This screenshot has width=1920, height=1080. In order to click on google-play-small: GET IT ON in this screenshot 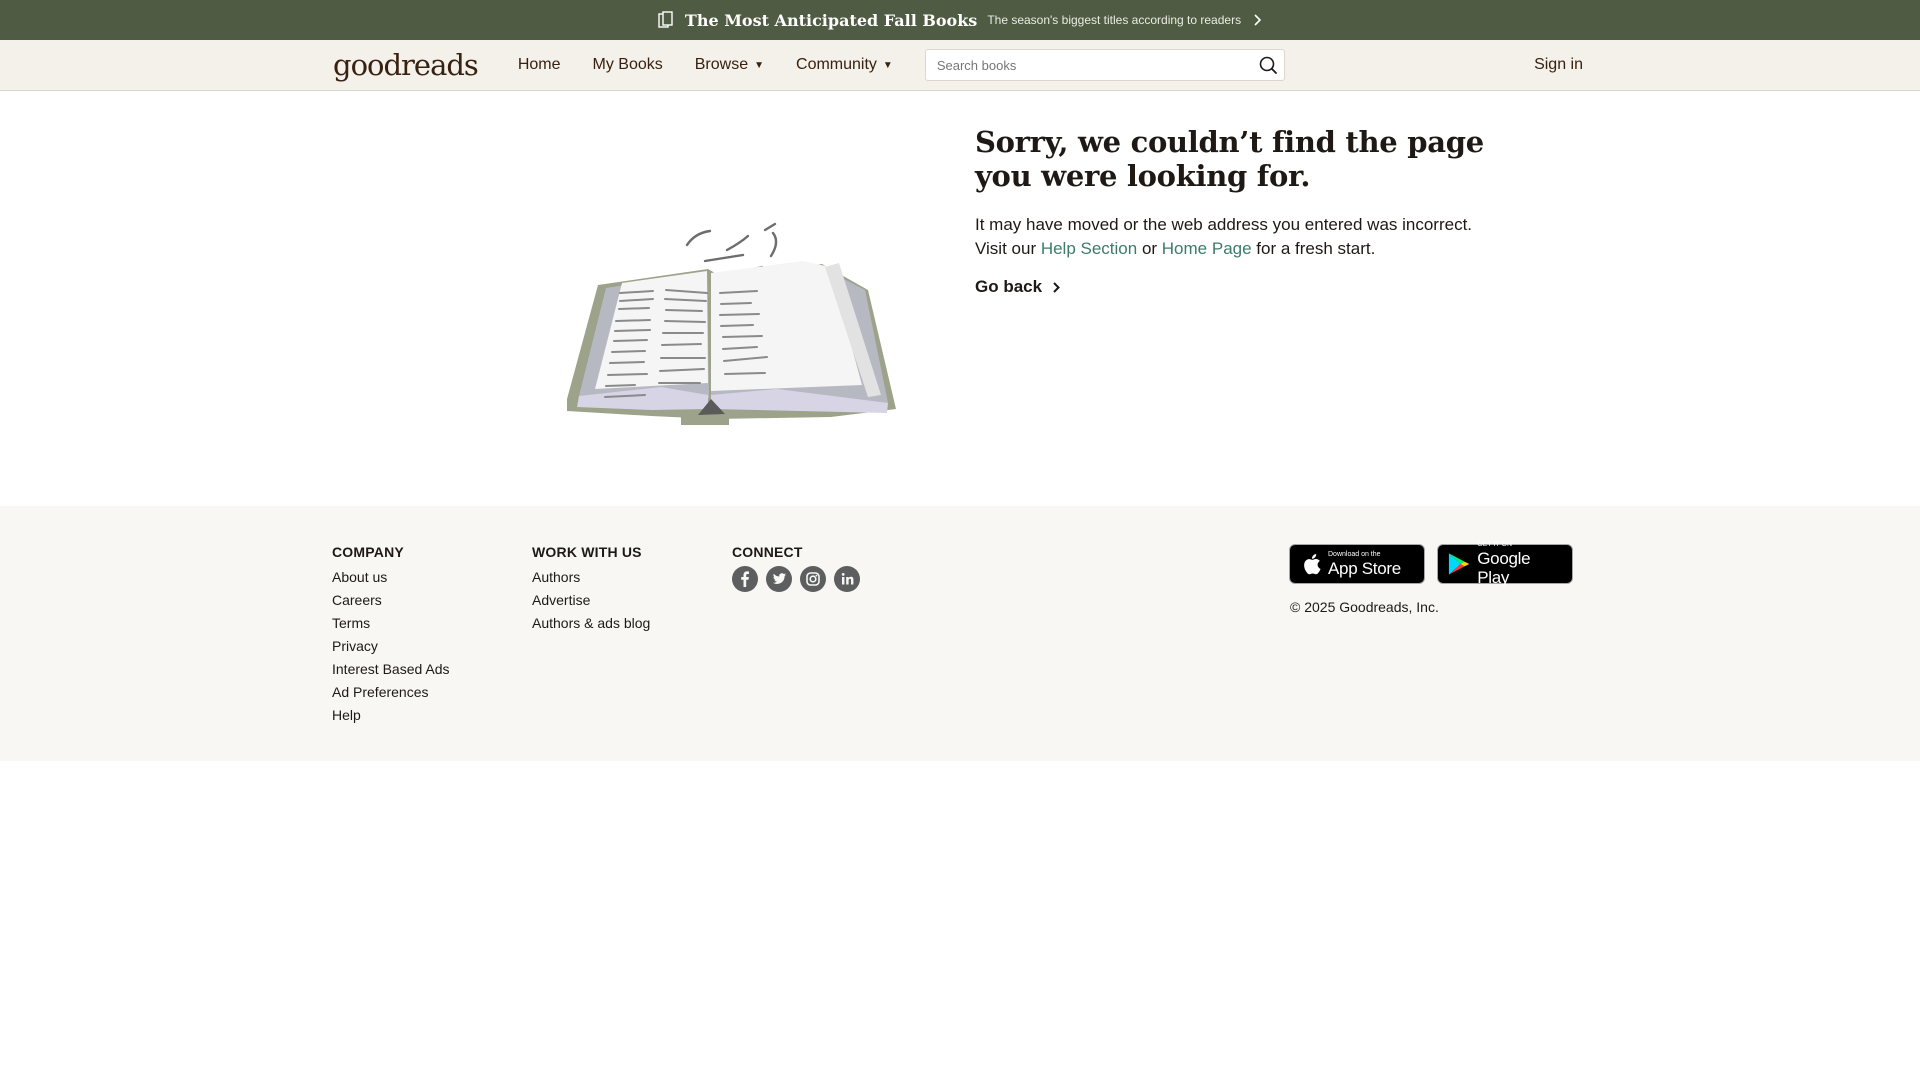, I will do `click(1494, 544)`.